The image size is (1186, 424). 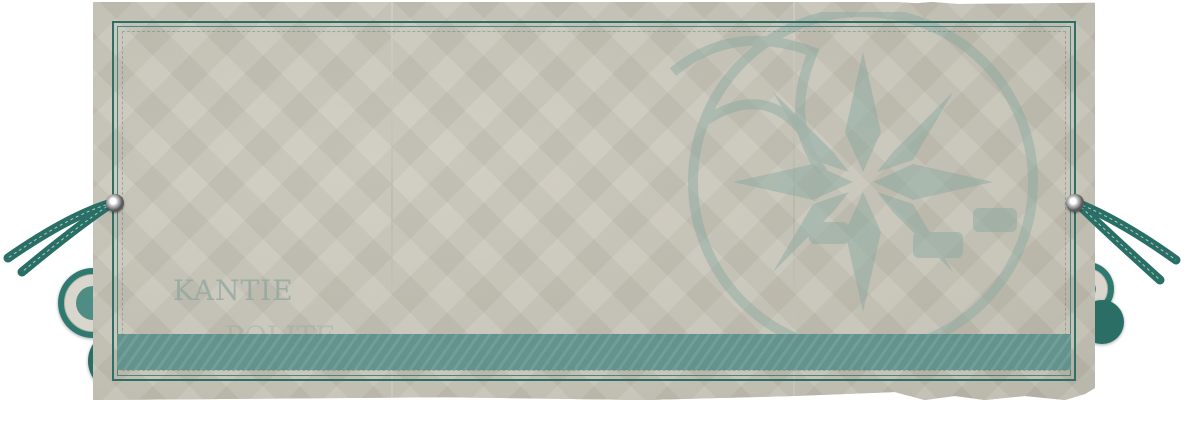 What do you see at coordinates (594, 352) in the screenshot?
I see `teal-stripe-band` at bounding box center [594, 352].